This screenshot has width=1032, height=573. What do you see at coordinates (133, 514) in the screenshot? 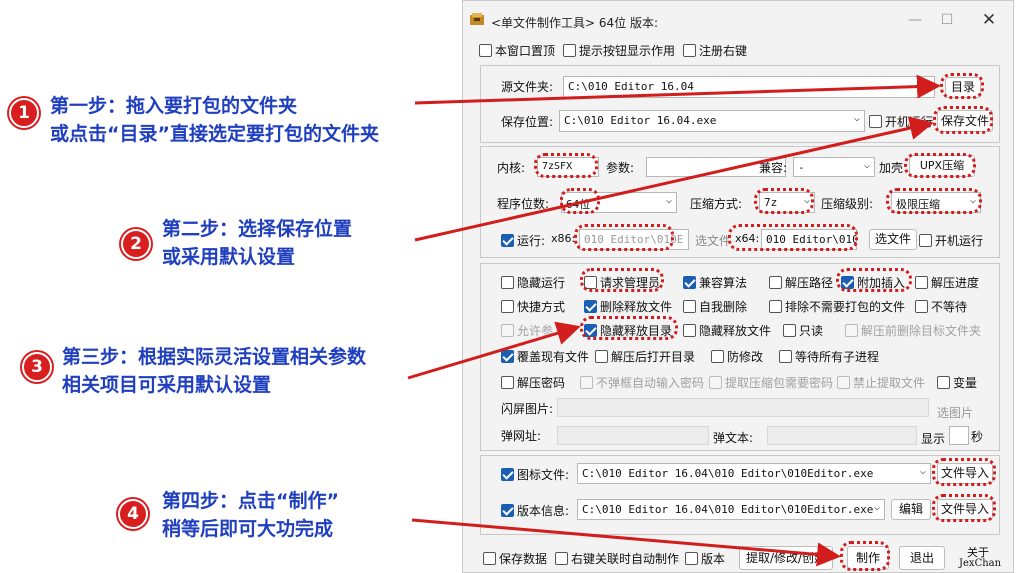
I see `step-4-badge: 4` at bounding box center [133, 514].